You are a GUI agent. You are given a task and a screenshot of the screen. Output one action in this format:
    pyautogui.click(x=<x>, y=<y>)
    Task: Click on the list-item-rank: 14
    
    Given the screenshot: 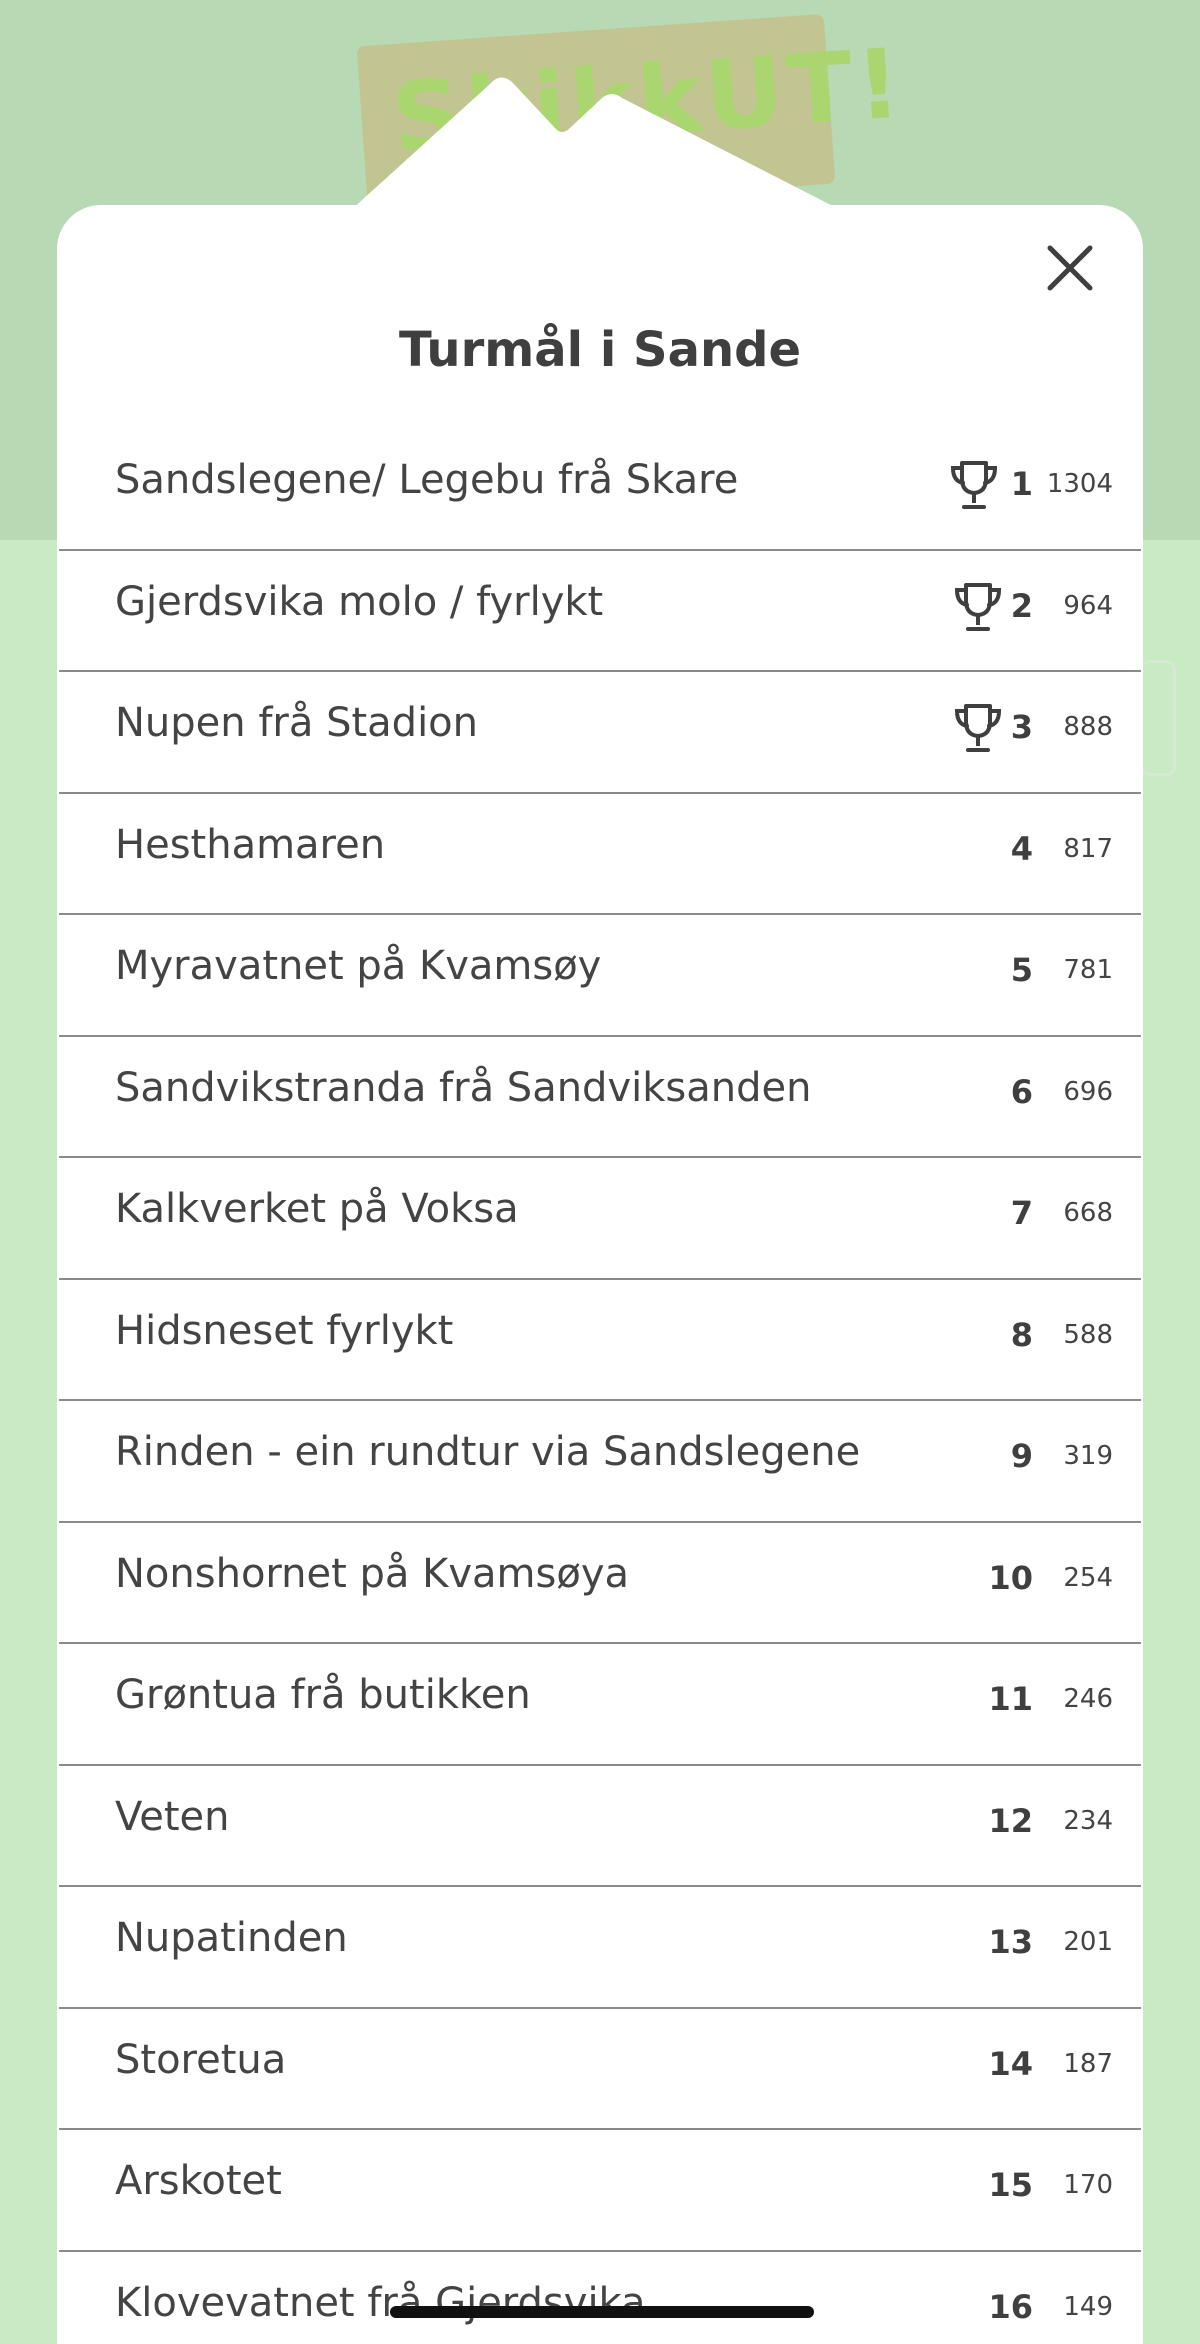 What is the action you would take?
    pyautogui.click(x=1010, y=2063)
    